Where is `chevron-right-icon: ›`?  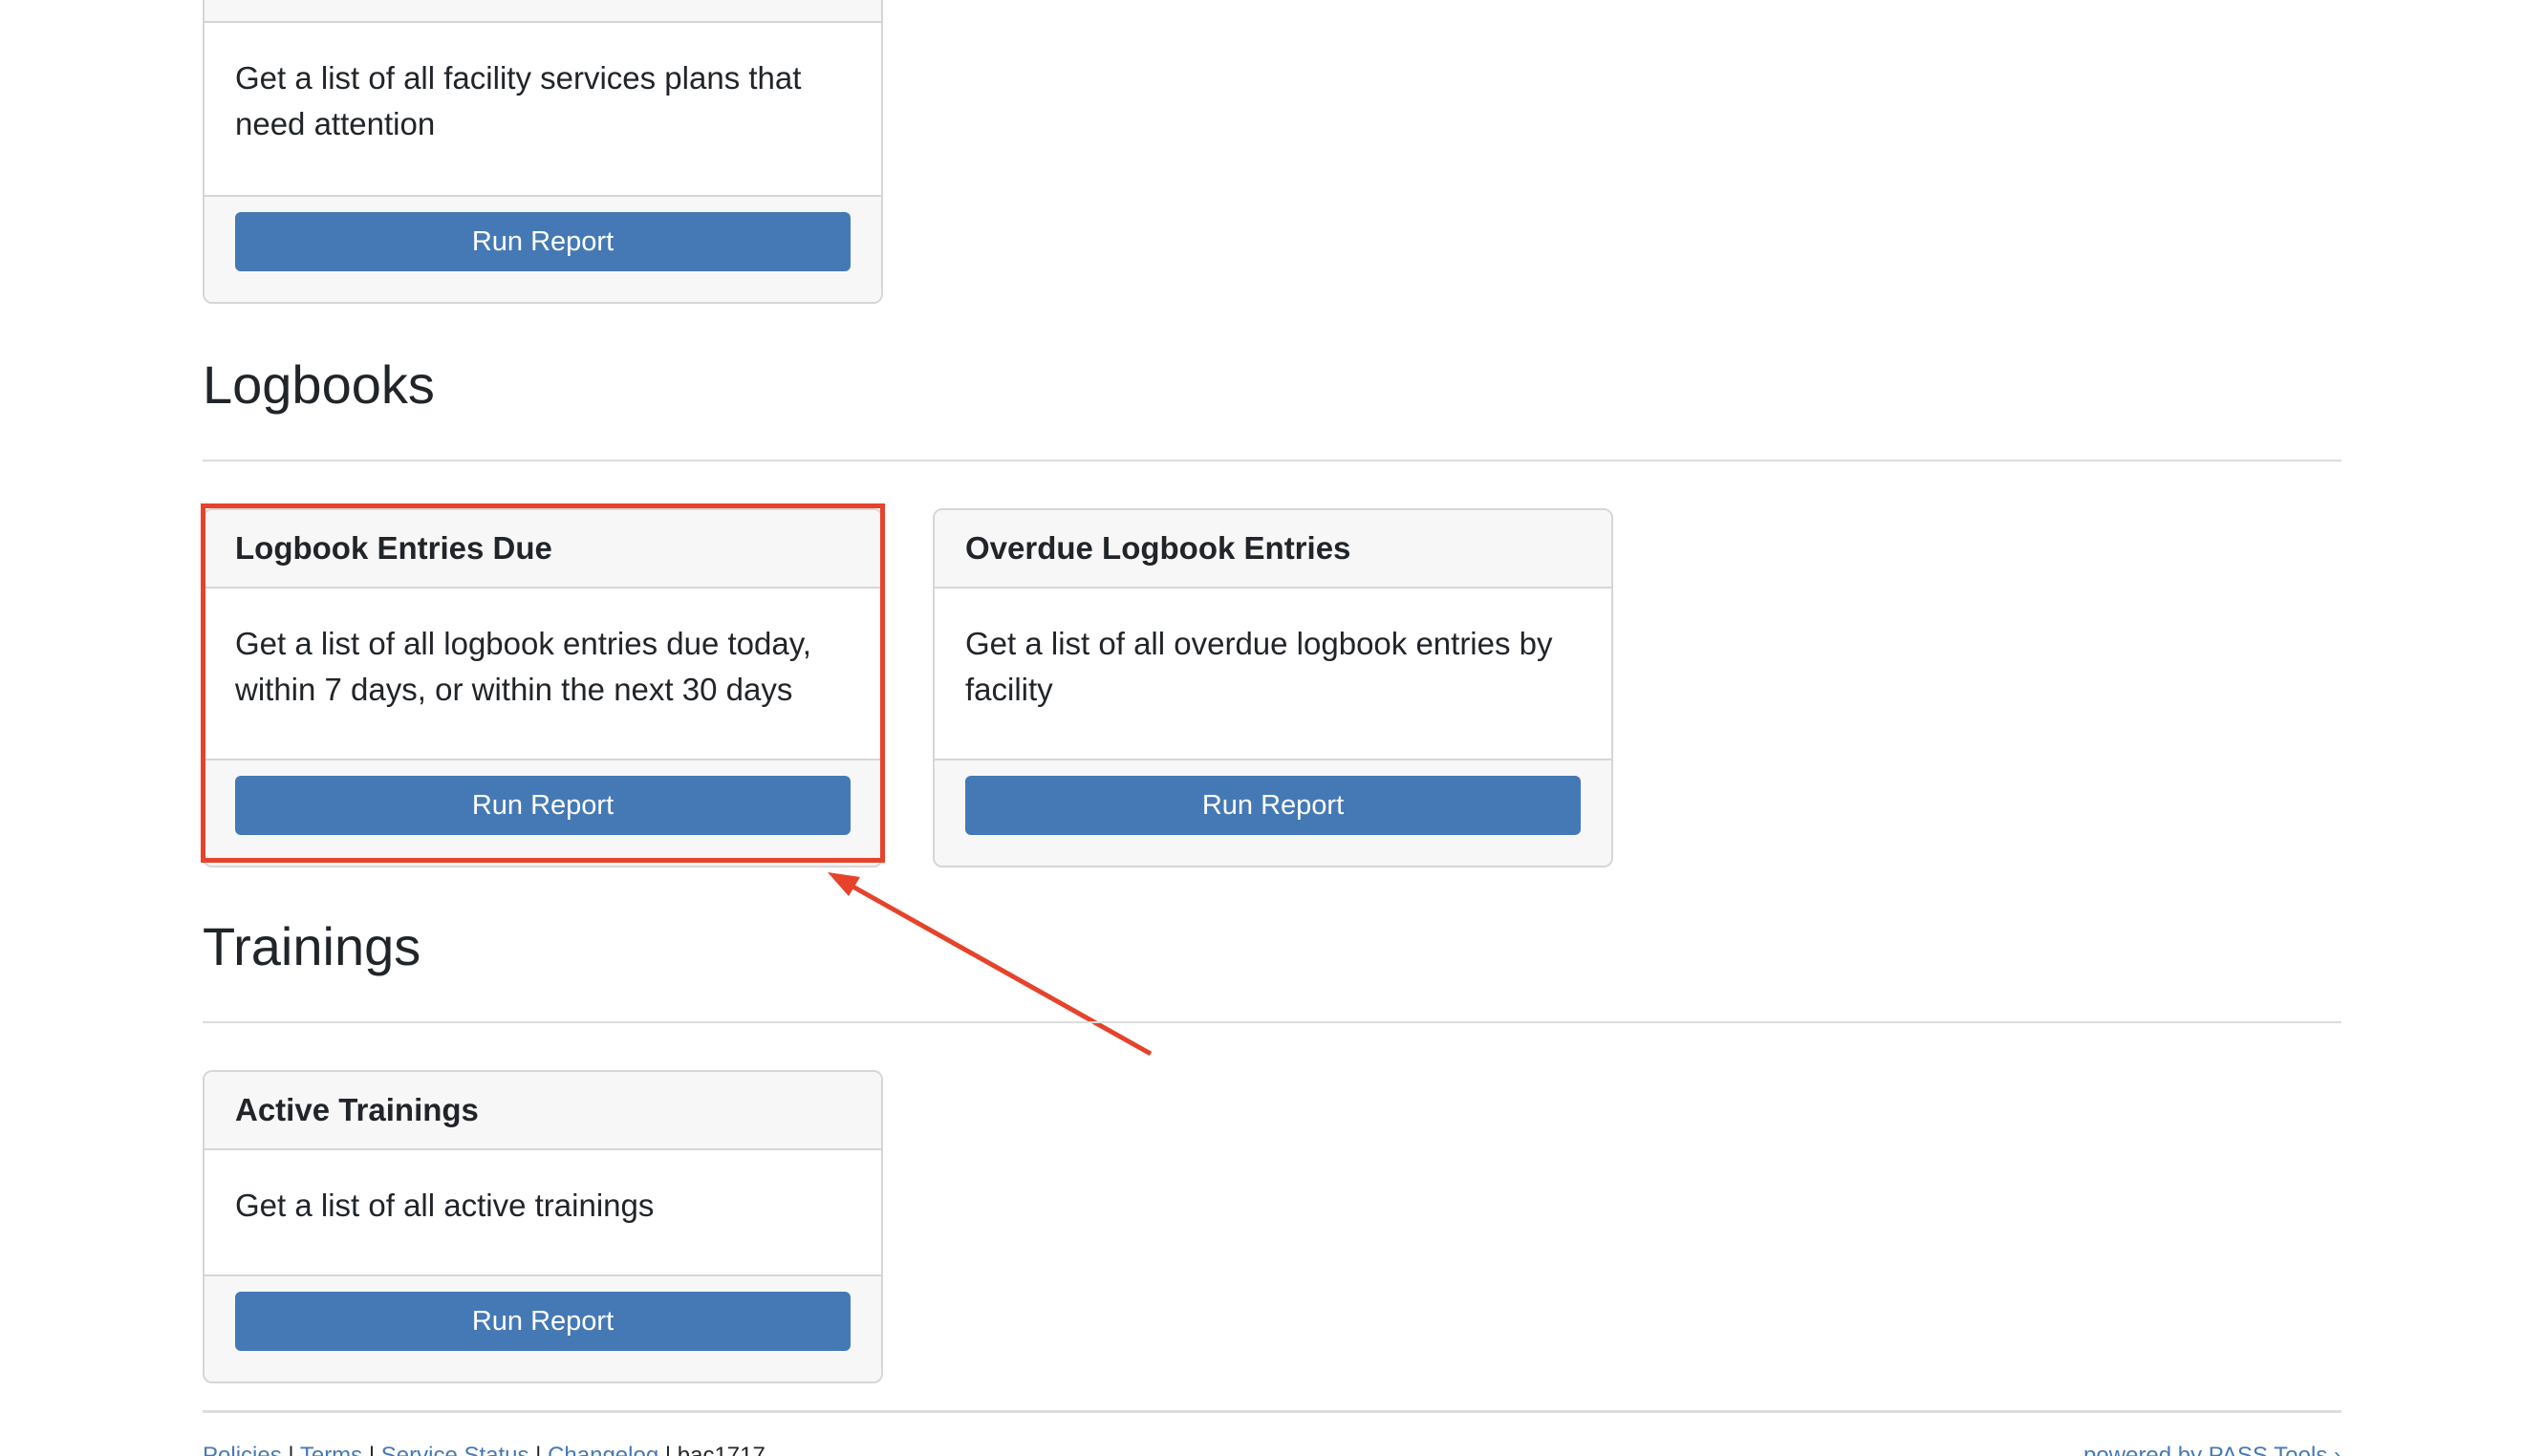
chevron-right-icon: › is located at coordinates (2337, 1450).